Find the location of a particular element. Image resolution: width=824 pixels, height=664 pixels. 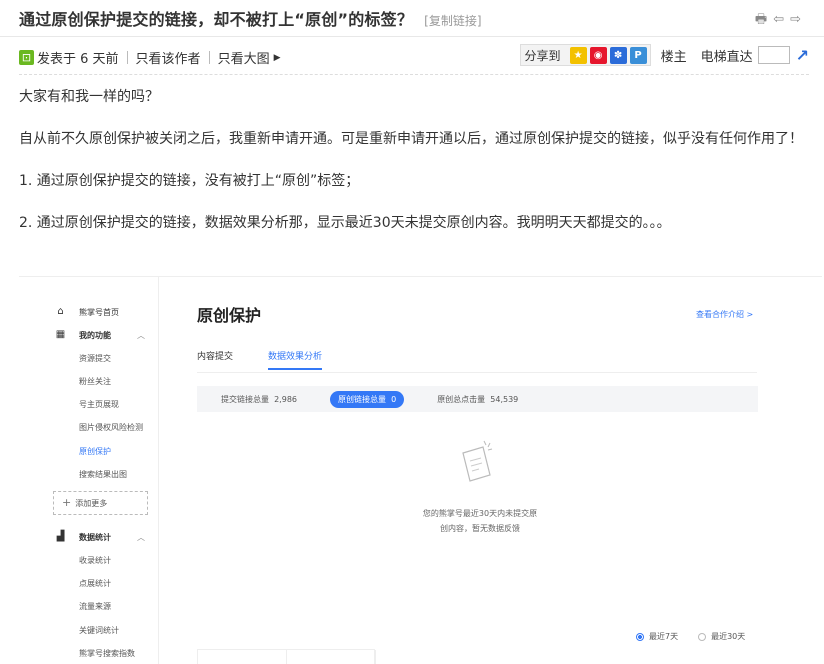

jump-arrow-icon: ↗ is located at coordinates (802, 55).